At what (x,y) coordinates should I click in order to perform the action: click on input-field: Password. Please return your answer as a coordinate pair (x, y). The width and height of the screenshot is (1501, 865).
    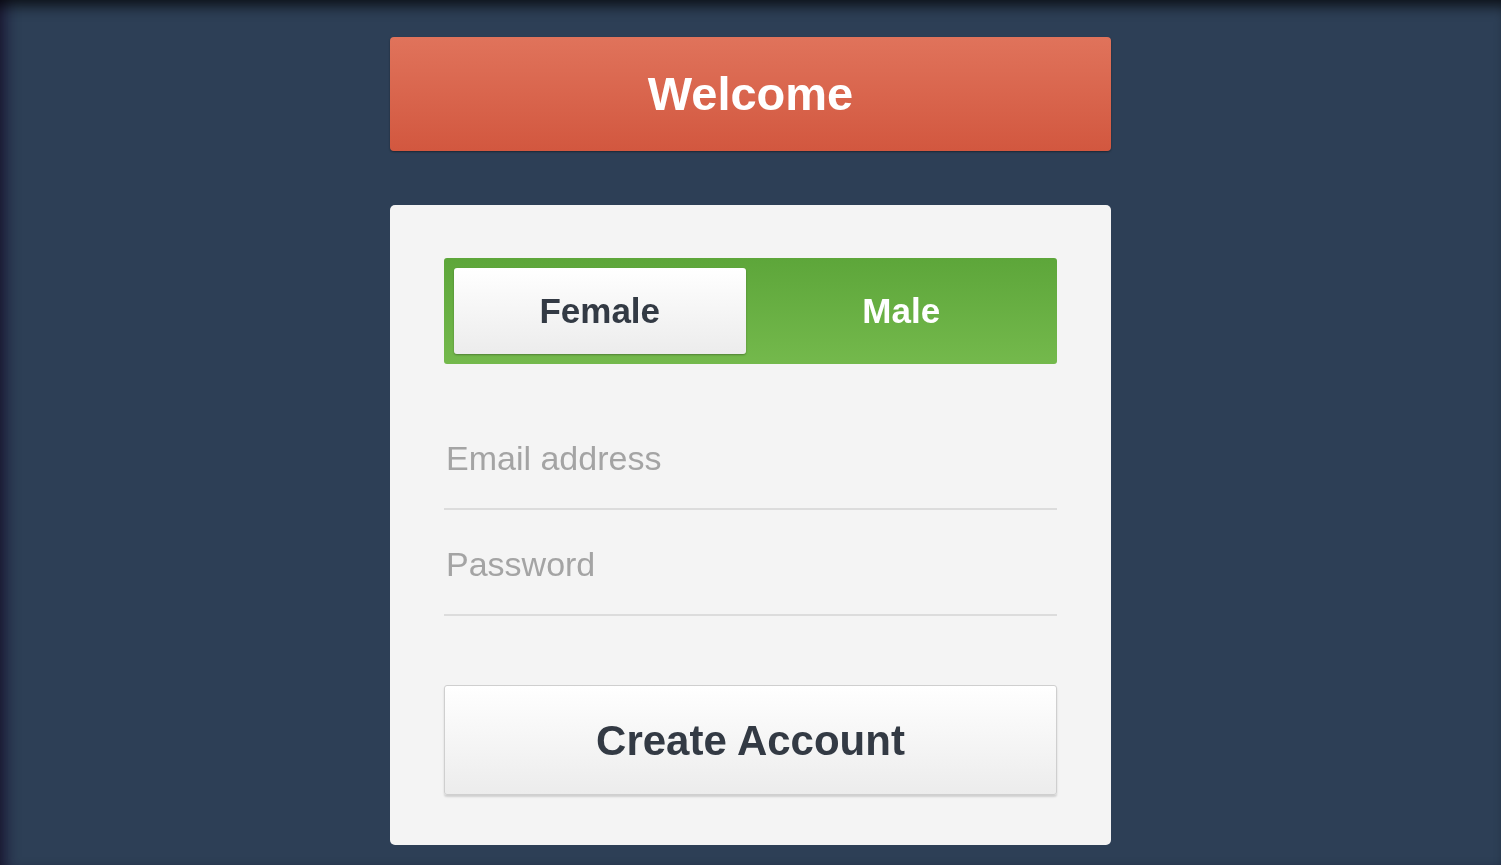
    Looking at the image, I should click on (750, 563).